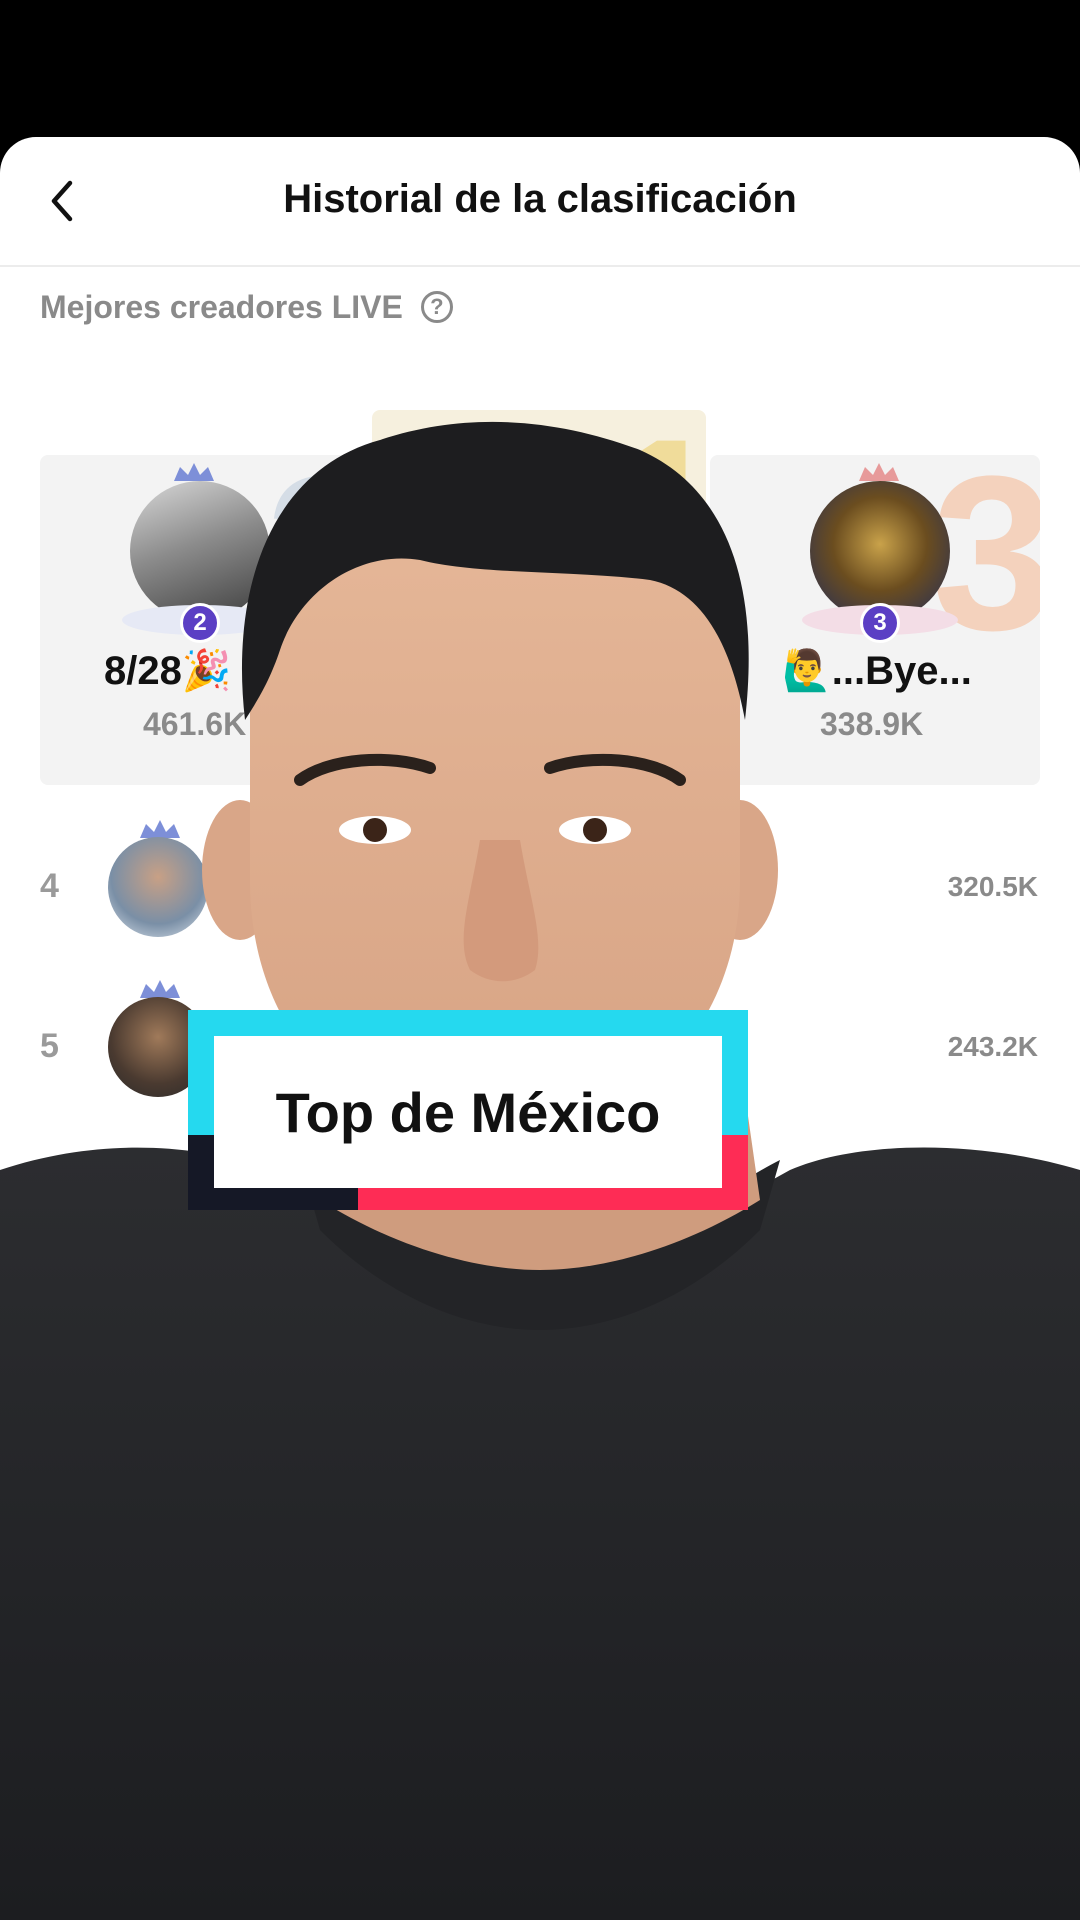 The height and width of the screenshot is (1920, 1080). What do you see at coordinates (539, 597) in the screenshot?
I see `podium-card-rank-1: 1` at bounding box center [539, 597].